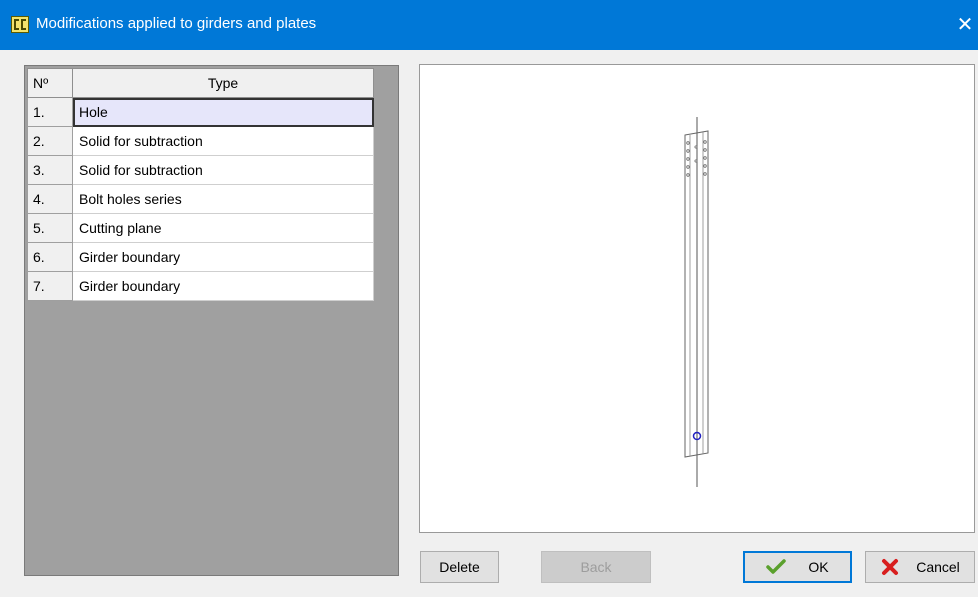 The image size is (978, 597). What do you see at coordinates (50, 228) in the screenshot?
I see `row-number: 5.` at bounding box center [50, 228].